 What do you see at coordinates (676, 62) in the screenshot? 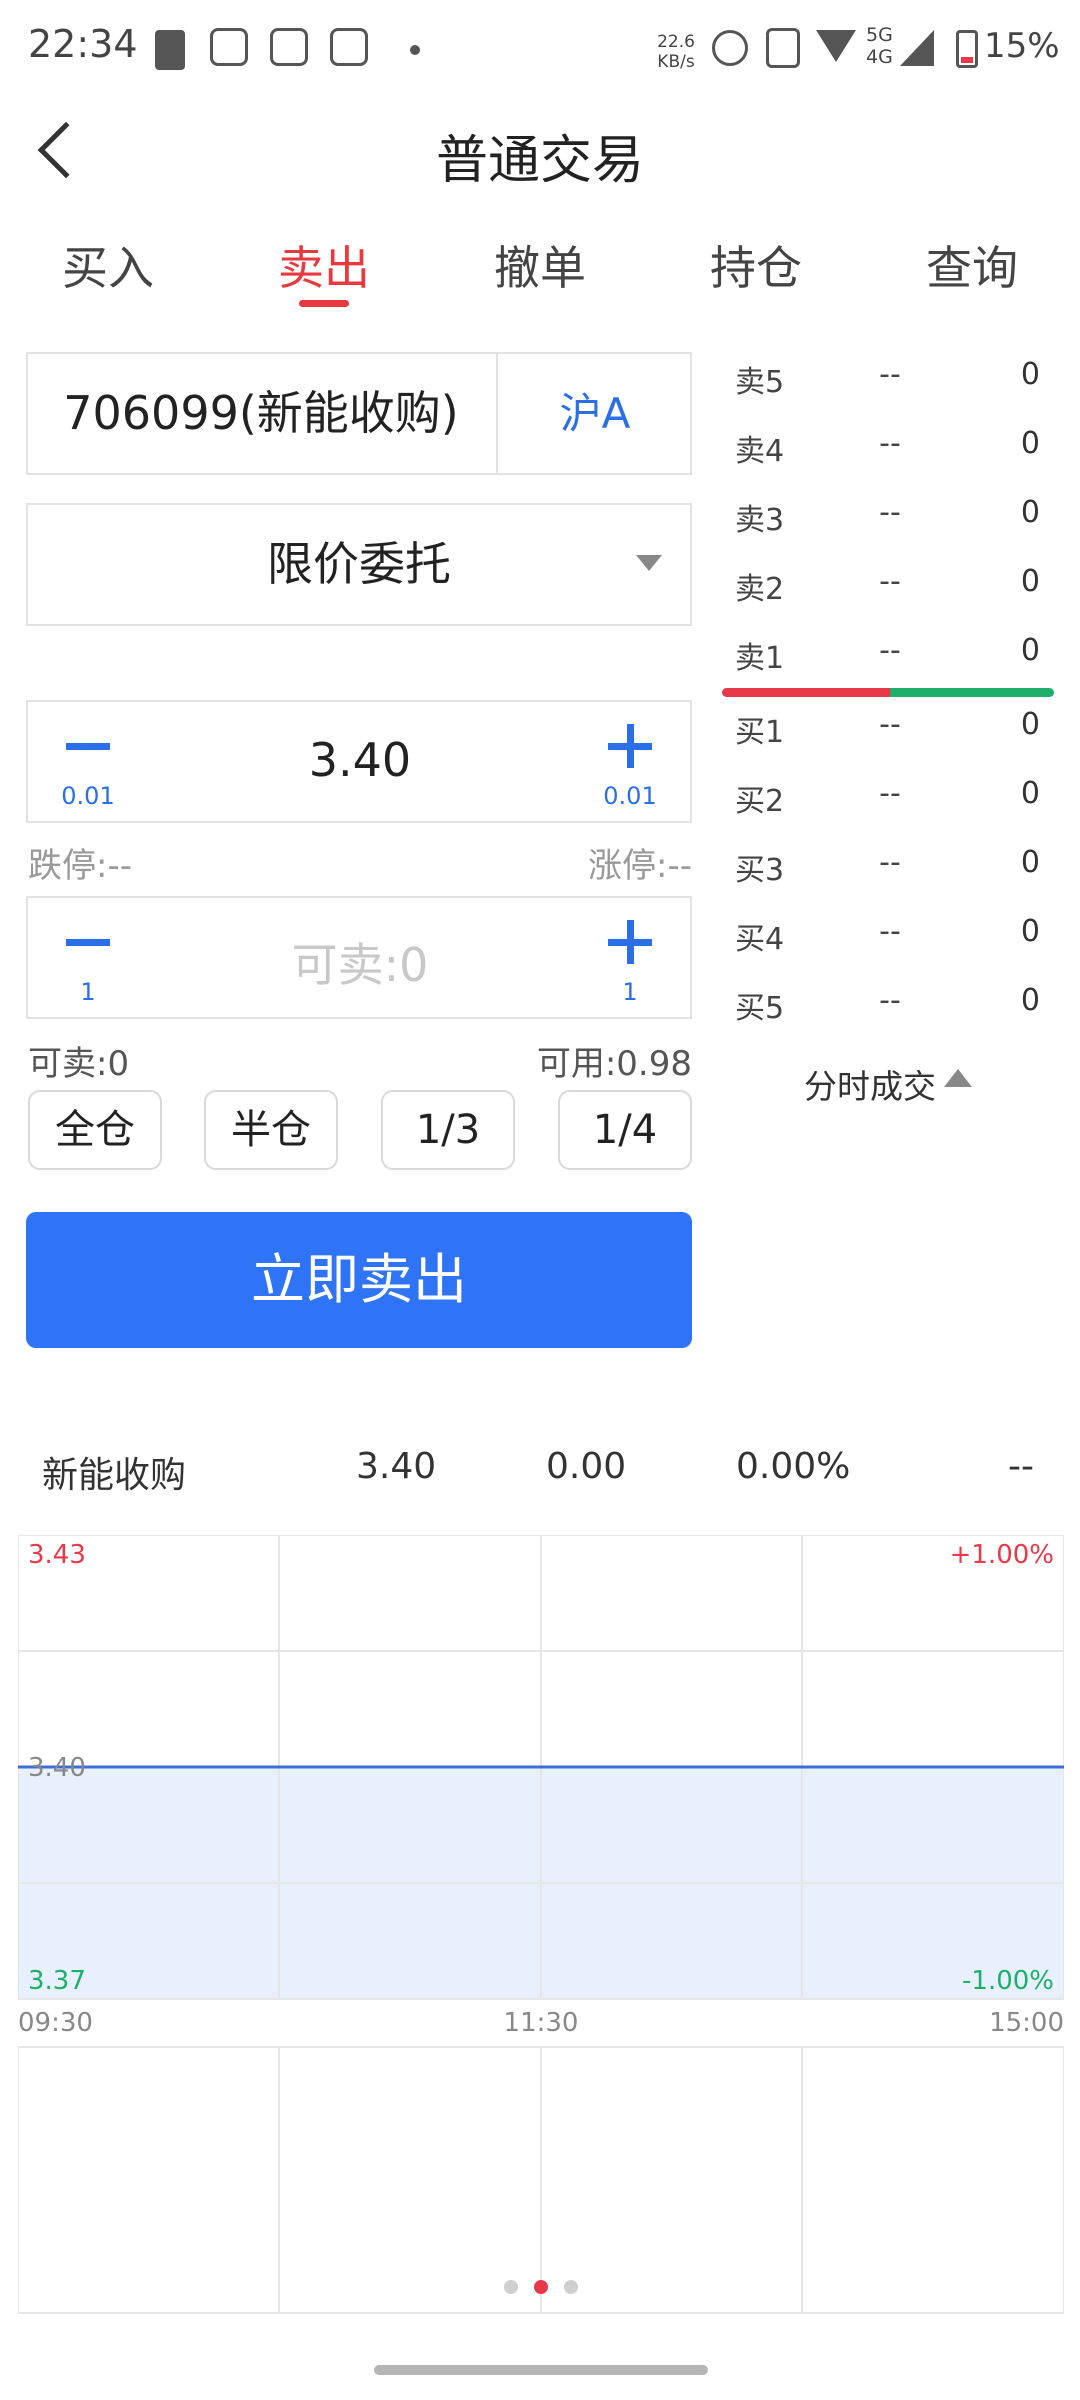
I see `net-speed-unit: KB/s` at bounding box center [676, 62].